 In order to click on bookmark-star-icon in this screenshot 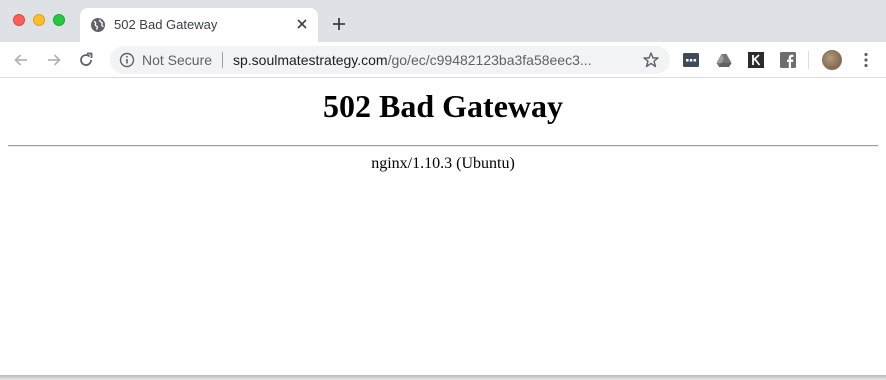, I will do `click(651, 60)`.